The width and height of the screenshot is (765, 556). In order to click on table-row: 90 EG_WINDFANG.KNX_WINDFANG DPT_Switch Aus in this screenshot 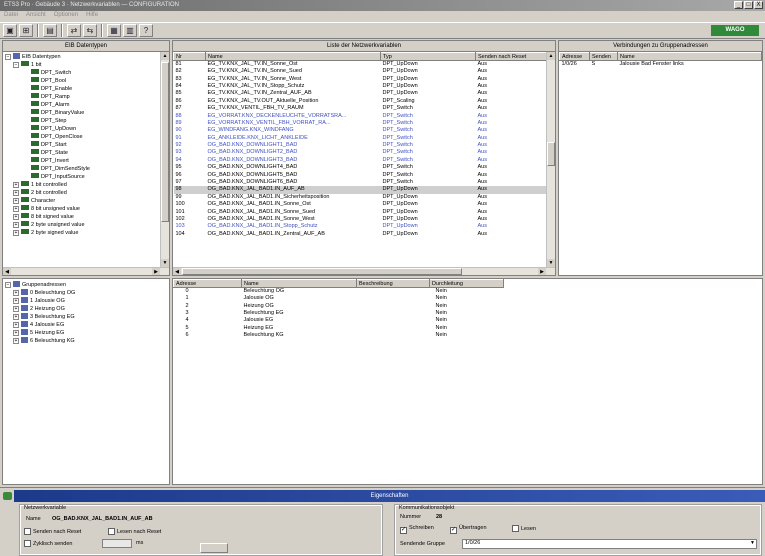, I will do `click(361, 130)`.